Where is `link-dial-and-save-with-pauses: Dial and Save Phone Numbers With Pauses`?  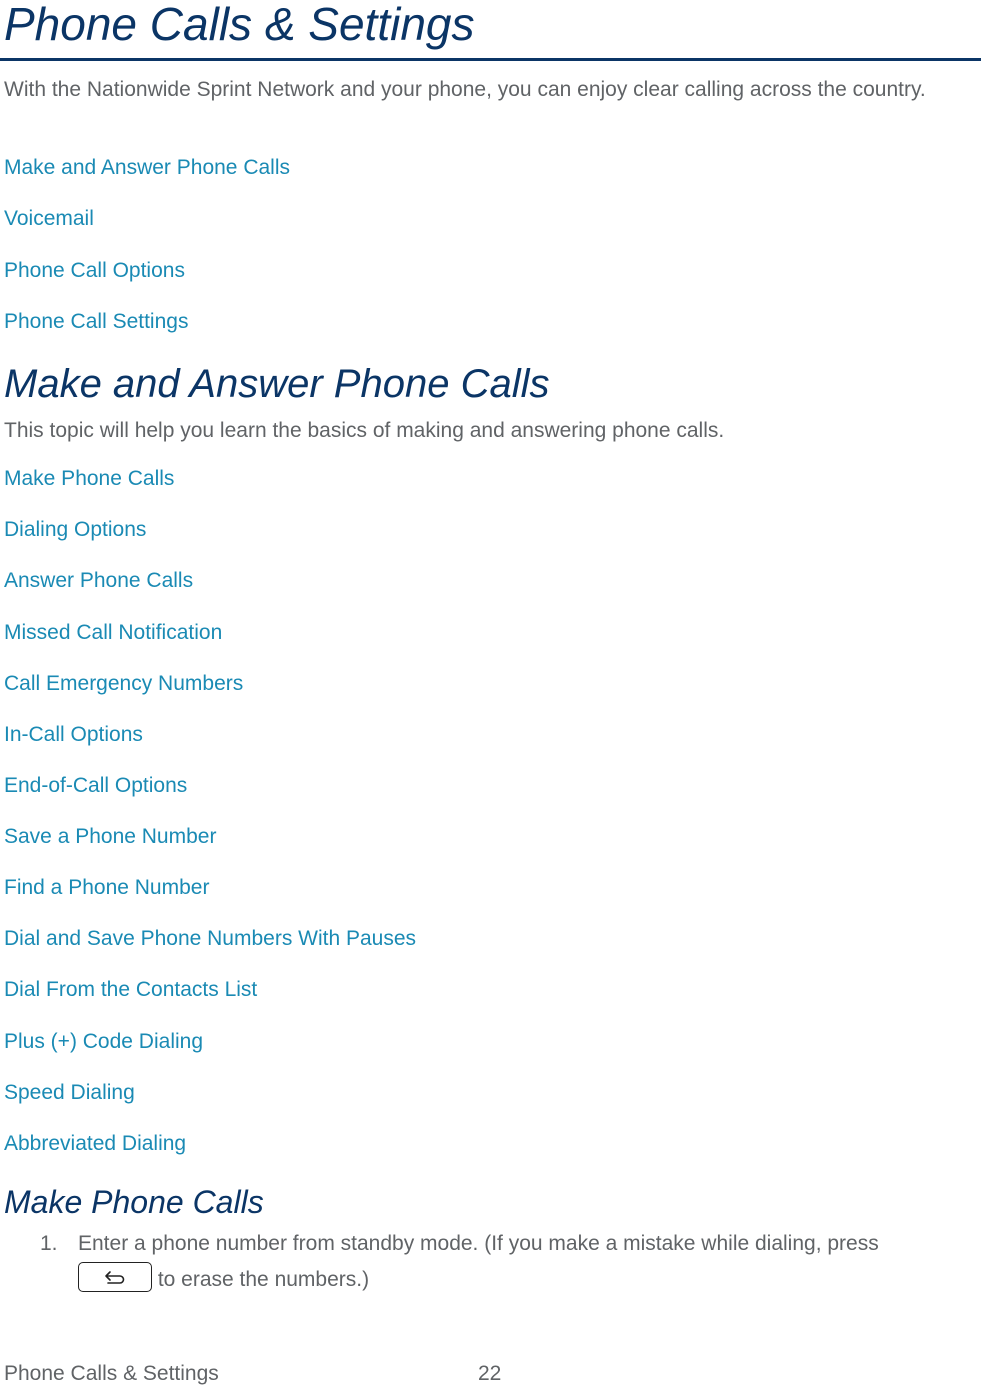 link-dial-and-save-with-pauses: Dial and Save Phone Numbers With Pauses is located at coordinates (210, 939).